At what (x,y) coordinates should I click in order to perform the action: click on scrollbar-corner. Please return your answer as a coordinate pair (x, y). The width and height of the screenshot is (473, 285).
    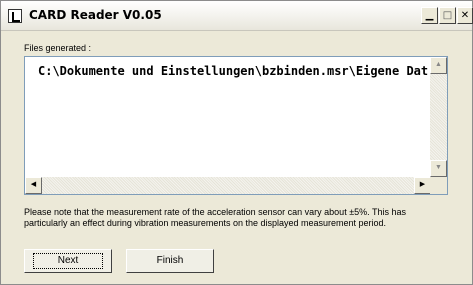
    Looking at the image, I should click on (438, 185).